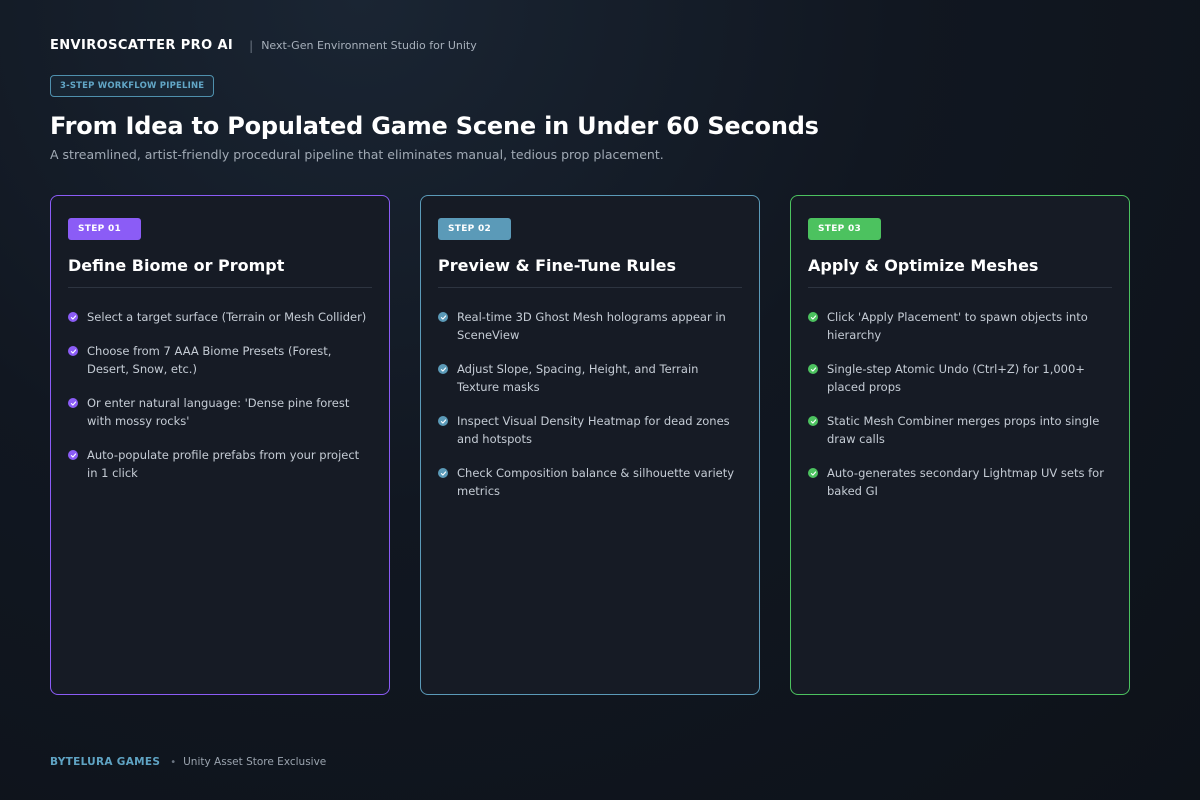 The width and height of the screenshot is (1200, 800). What do you see at coordinates (142, 45) in the screenshot?
I see `brand-name: ENVIROSCATTER PRO AI` at bounding box center [142, 45].